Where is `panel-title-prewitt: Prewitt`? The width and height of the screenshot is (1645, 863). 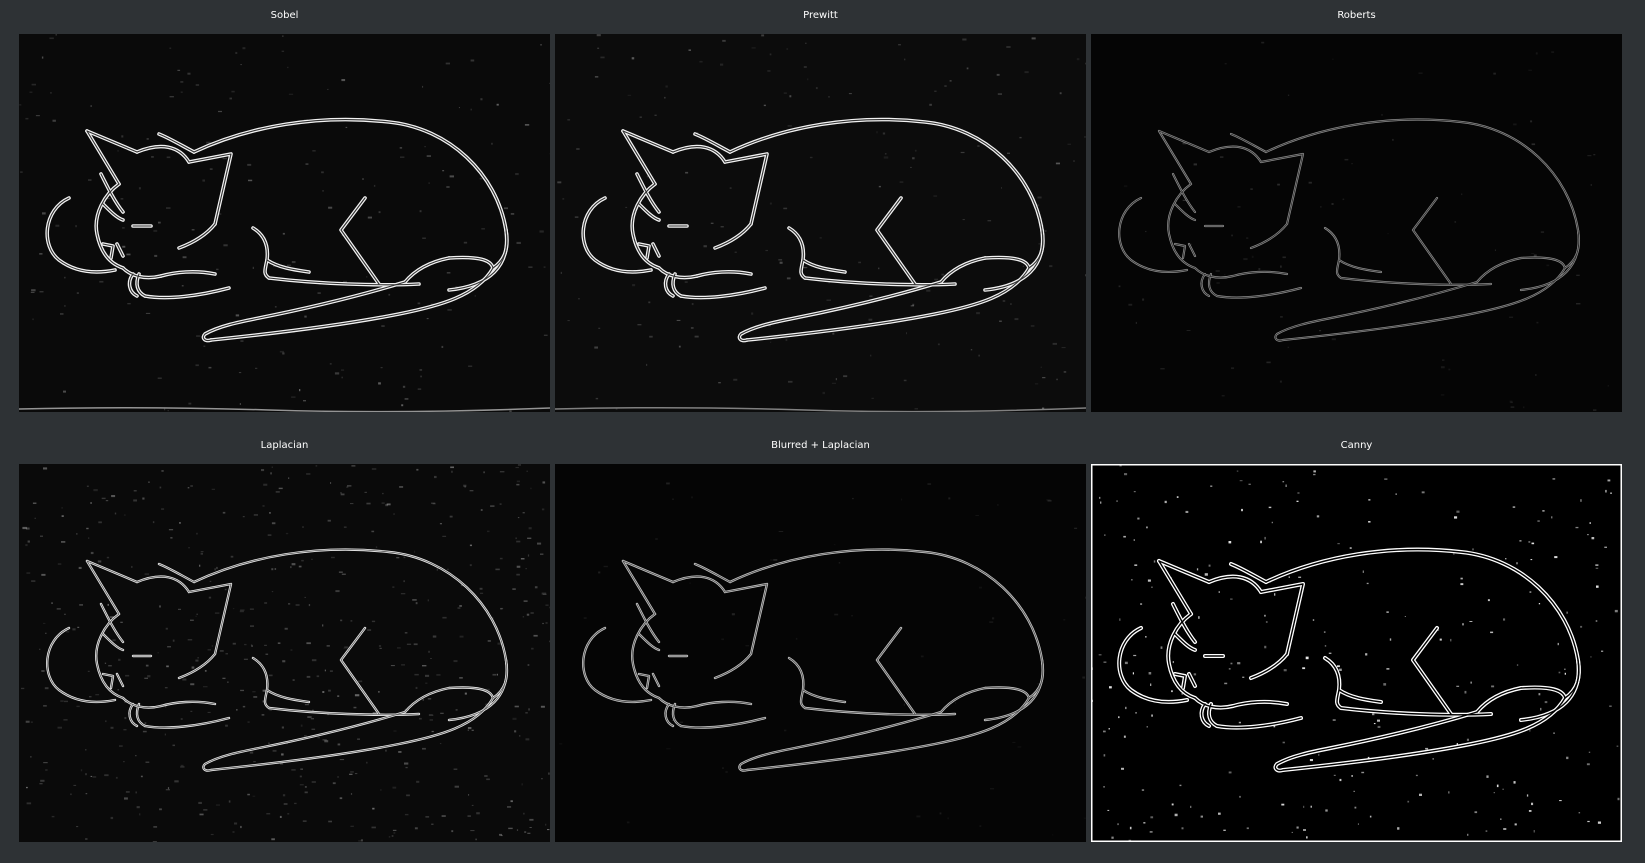 panel-title-prewitt: Prewitt is located at coordinates (820, 15).